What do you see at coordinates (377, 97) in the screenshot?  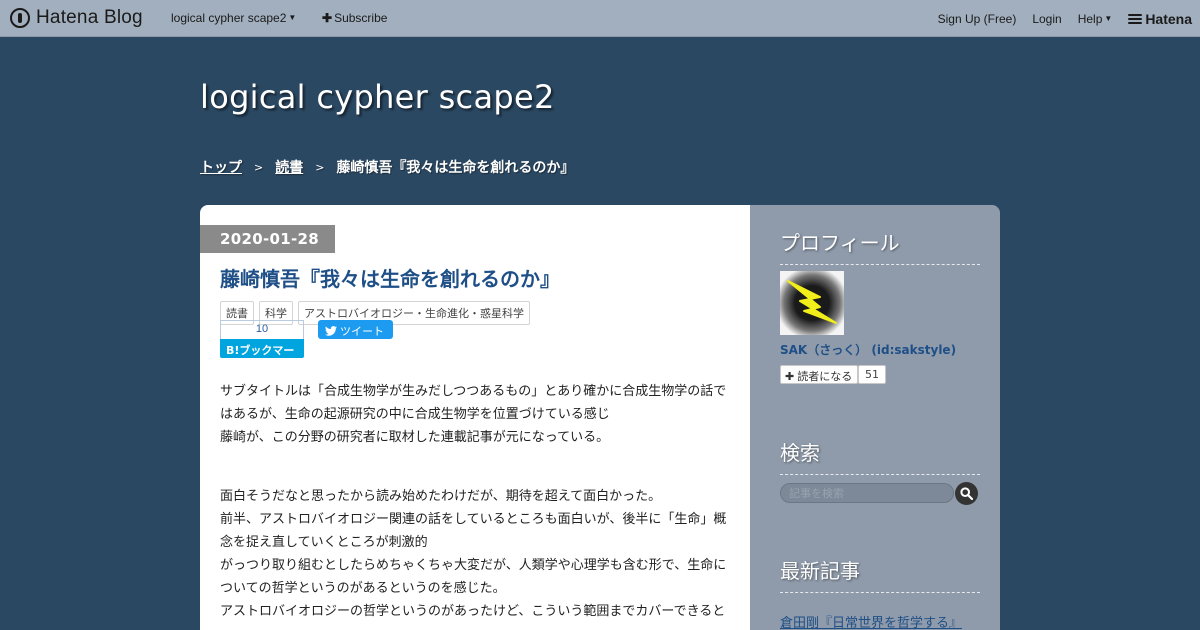 I see `blog-title: logical cypher scape2` at bounding box center [377, 97].